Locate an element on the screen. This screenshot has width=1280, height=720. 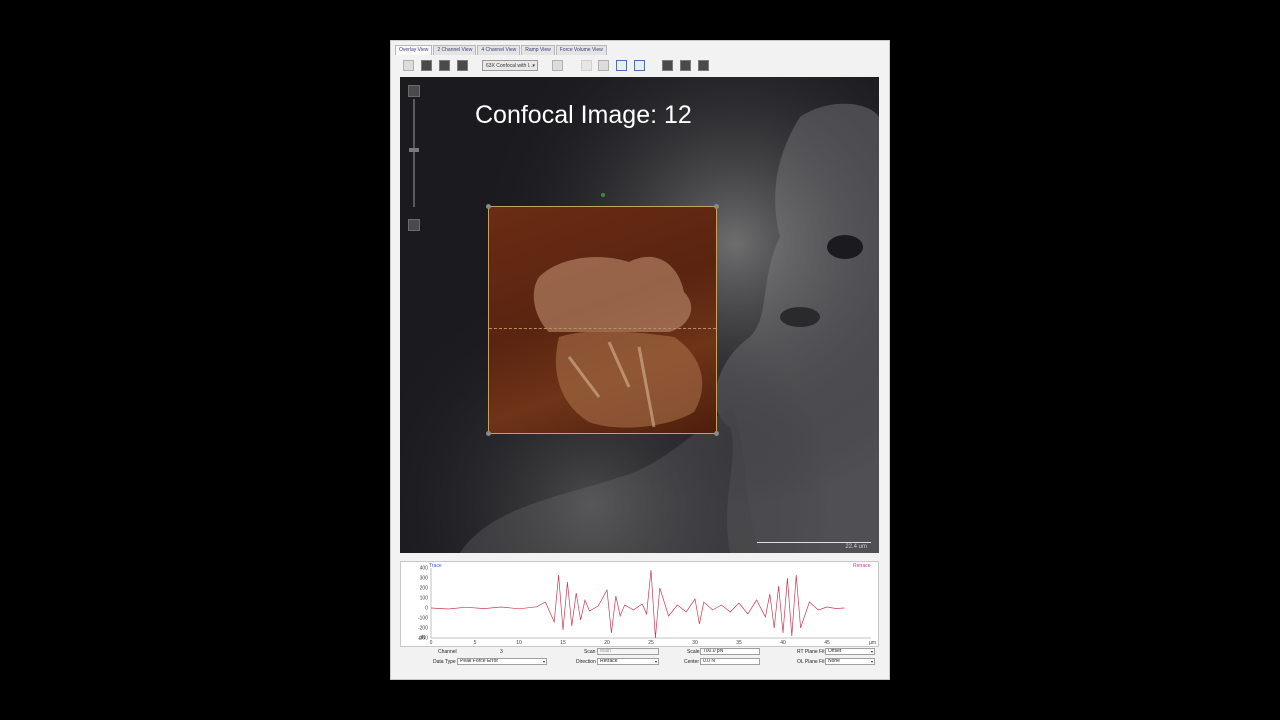
tab-force-volume-view: Force Volume View is located at coordinates (581, 50).